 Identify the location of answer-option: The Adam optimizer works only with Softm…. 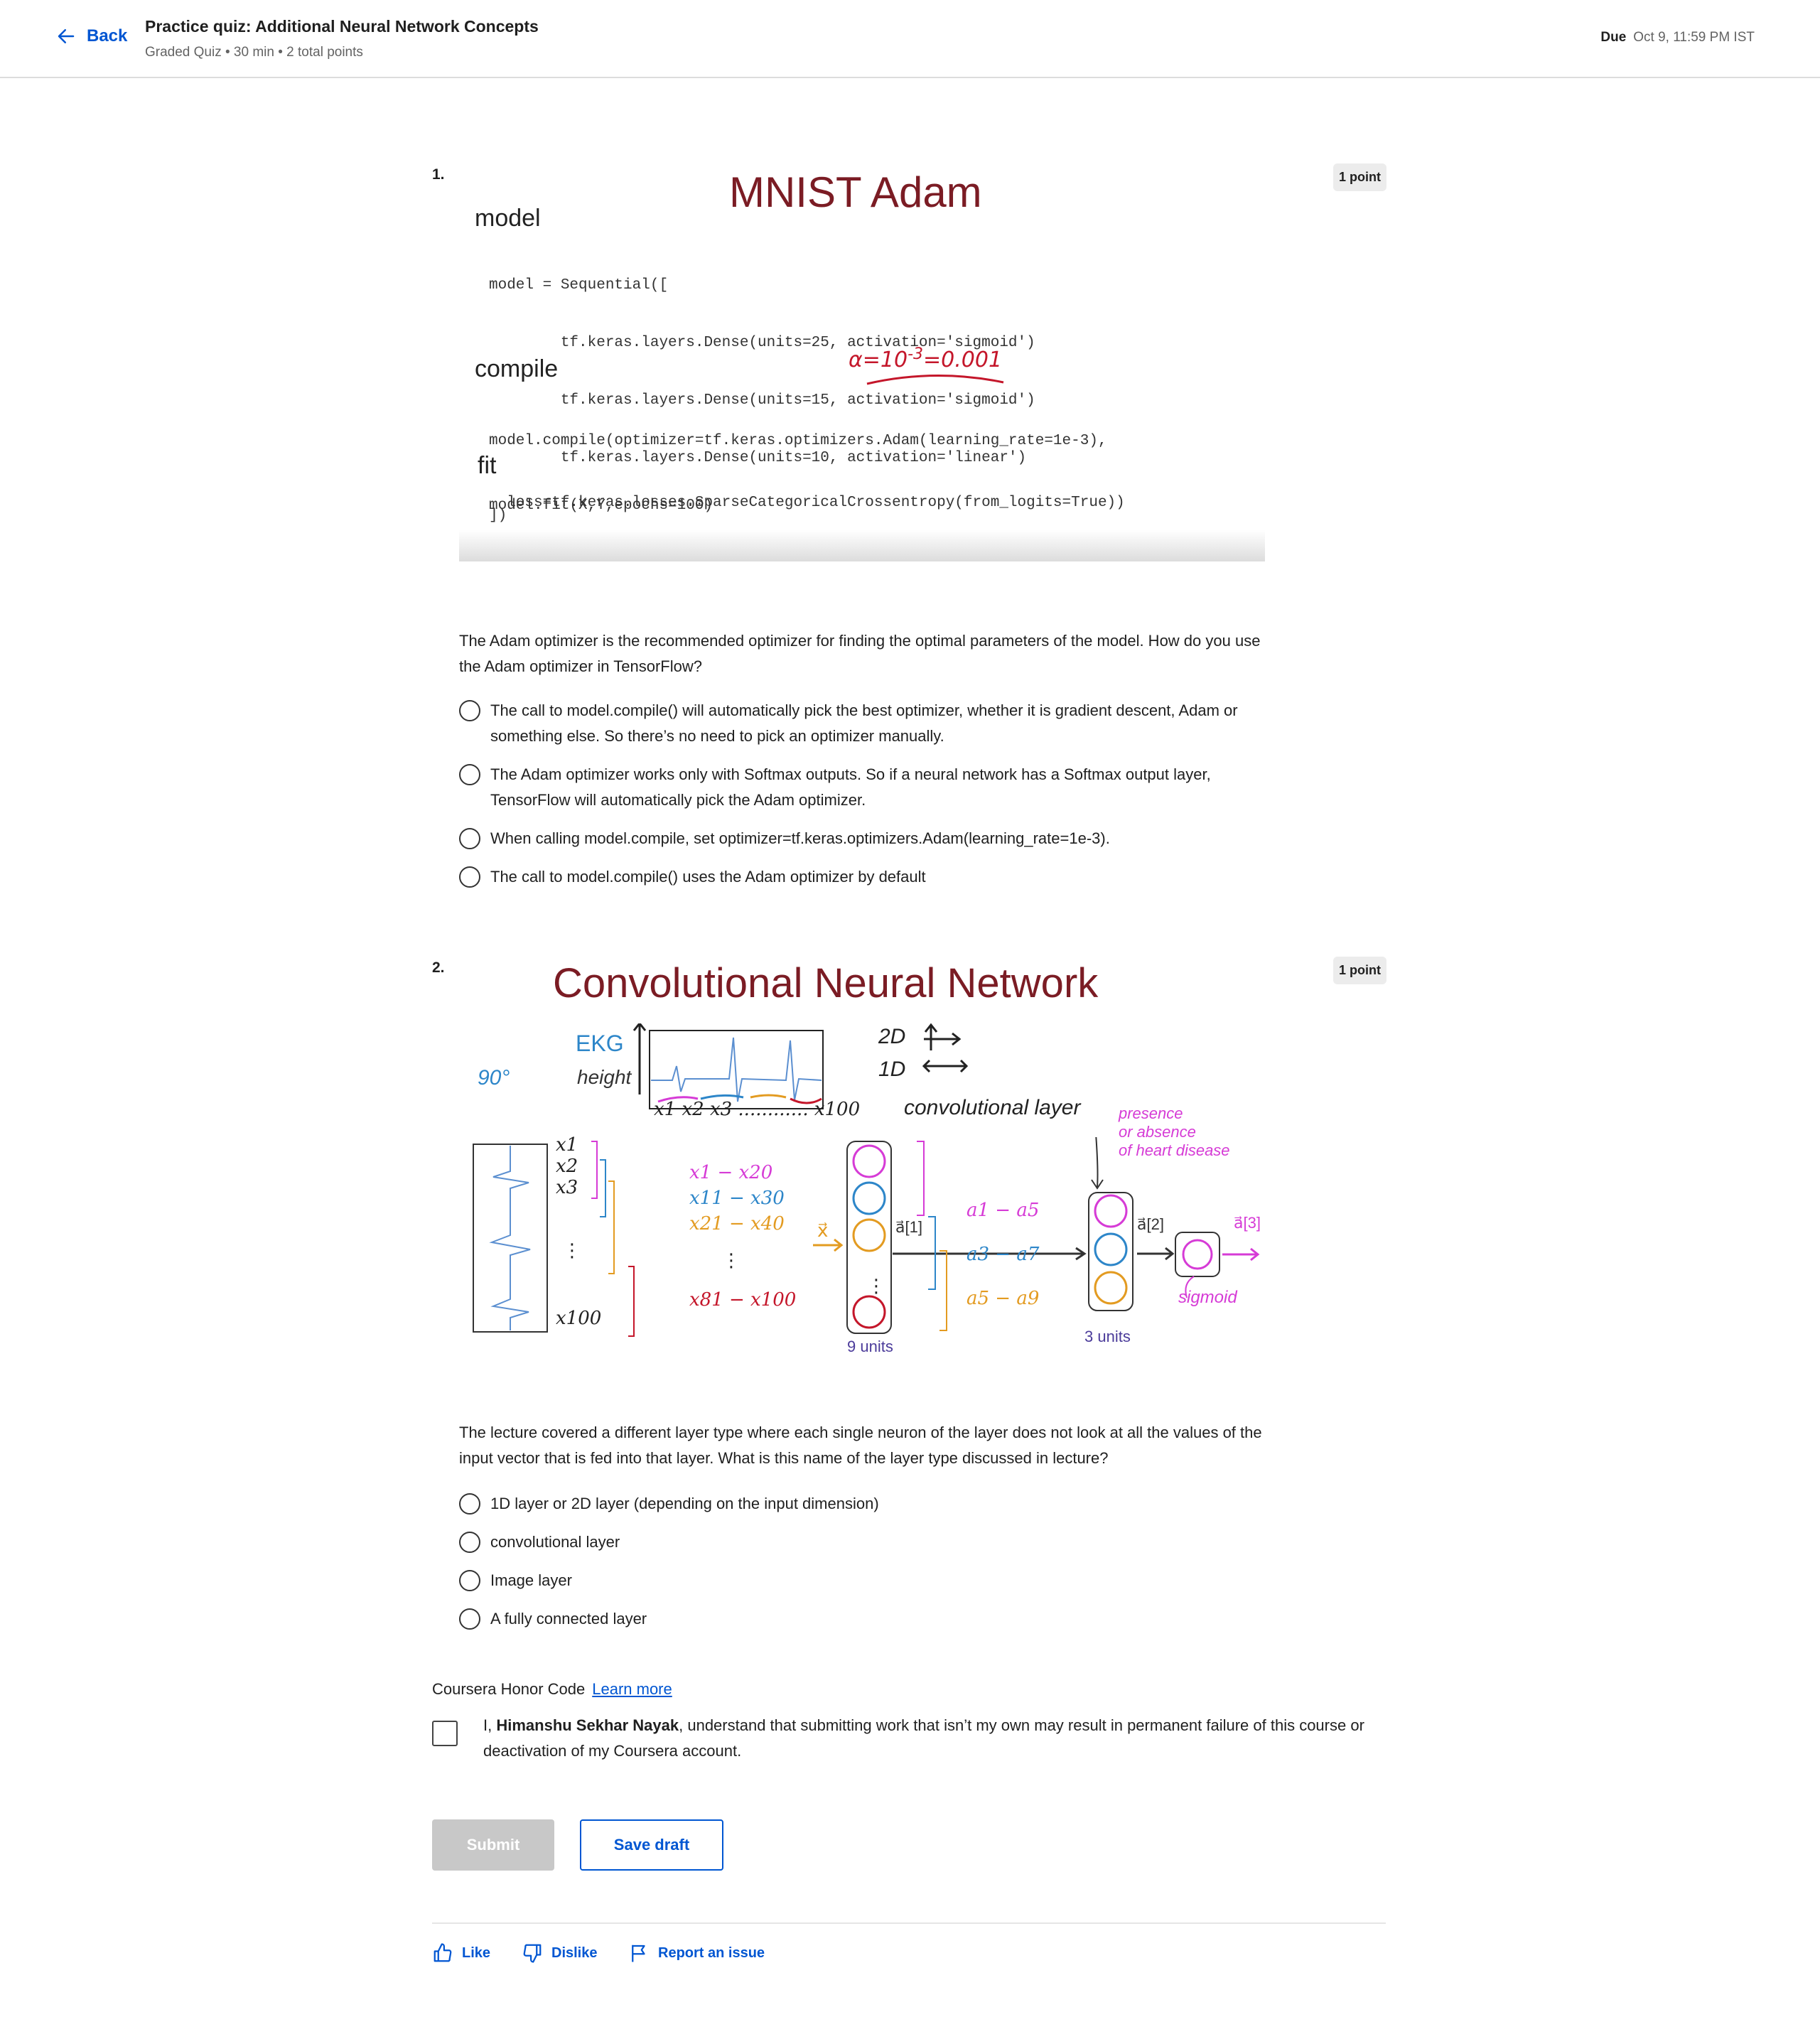
(861, 787).